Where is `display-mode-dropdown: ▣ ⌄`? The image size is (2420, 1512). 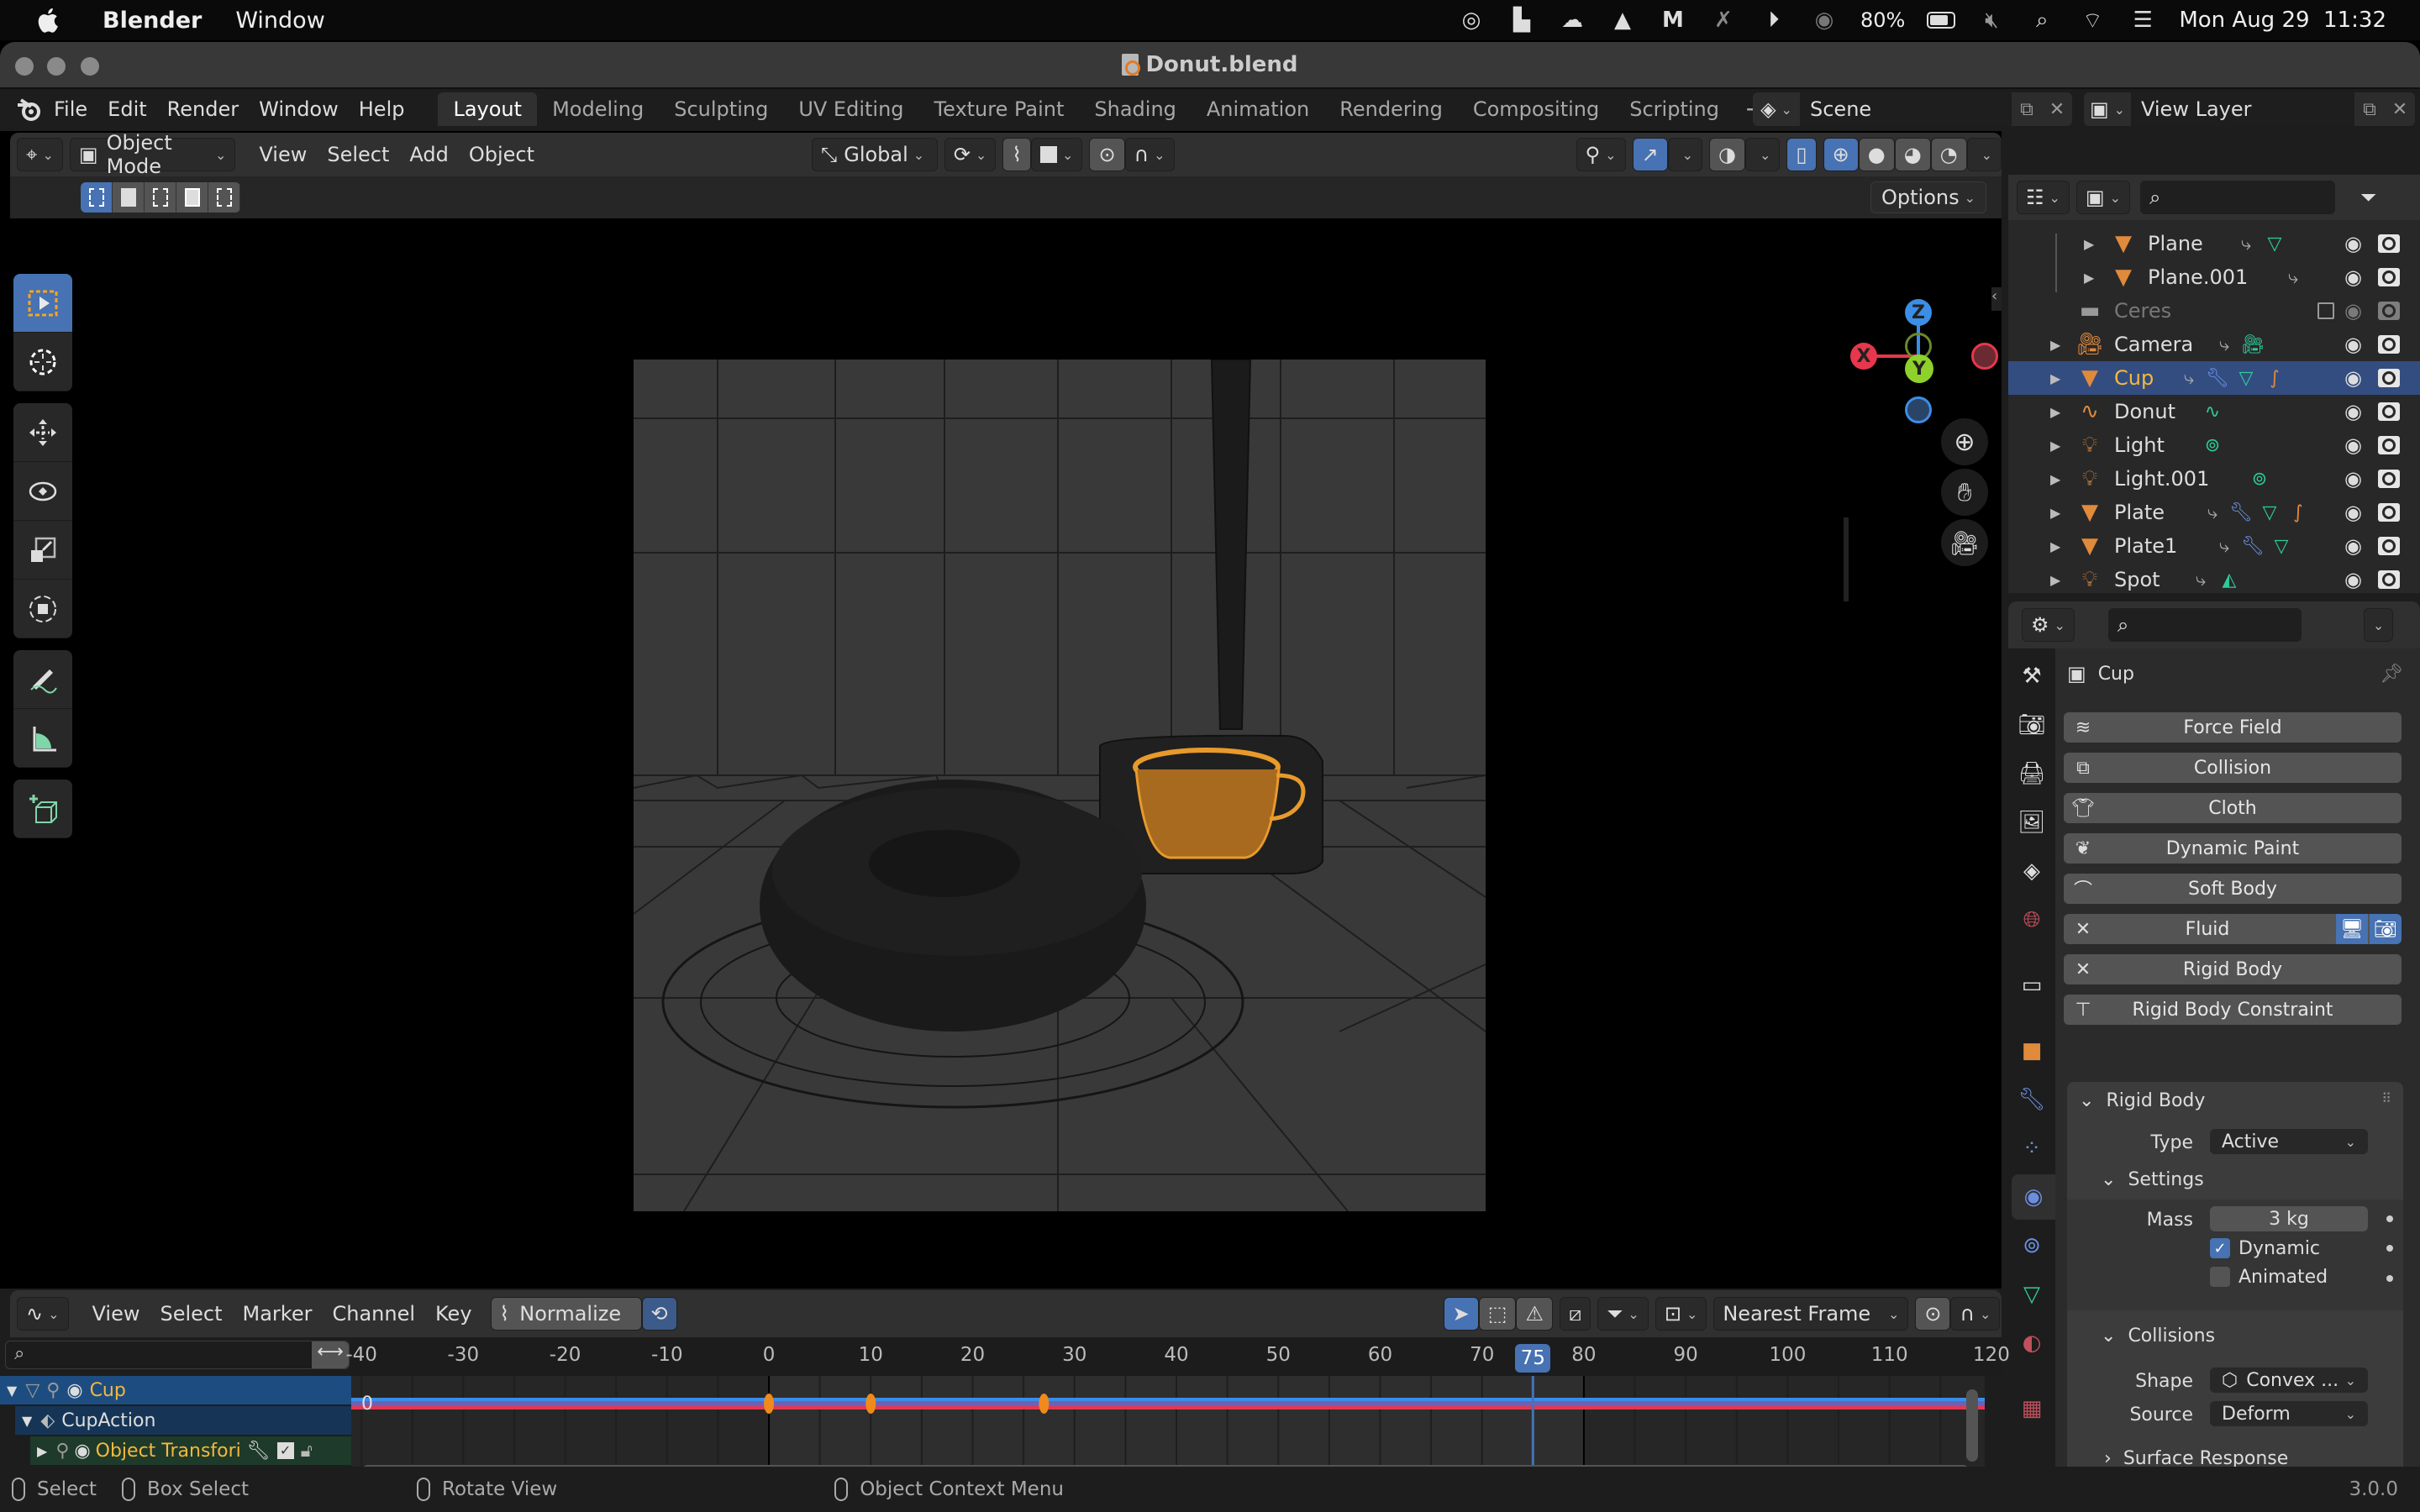
display-mode-dropdown: ▣ ⌄ is located at coordinates (2103, 197).